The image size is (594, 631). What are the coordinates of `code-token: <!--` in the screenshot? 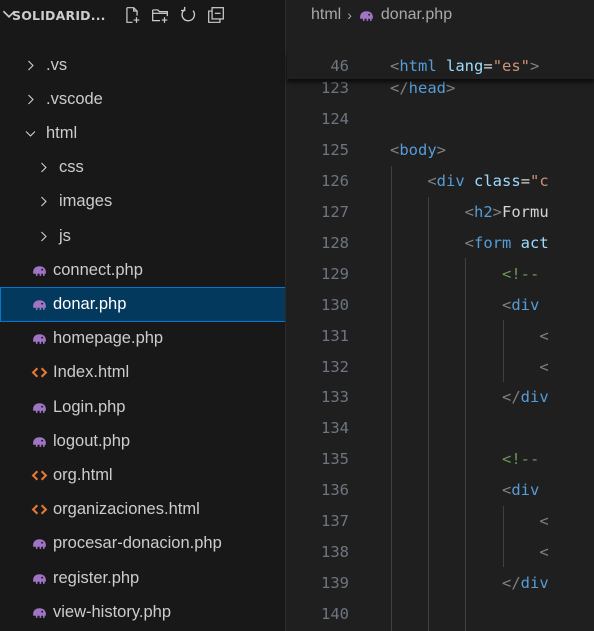 It's located at (520, 459).